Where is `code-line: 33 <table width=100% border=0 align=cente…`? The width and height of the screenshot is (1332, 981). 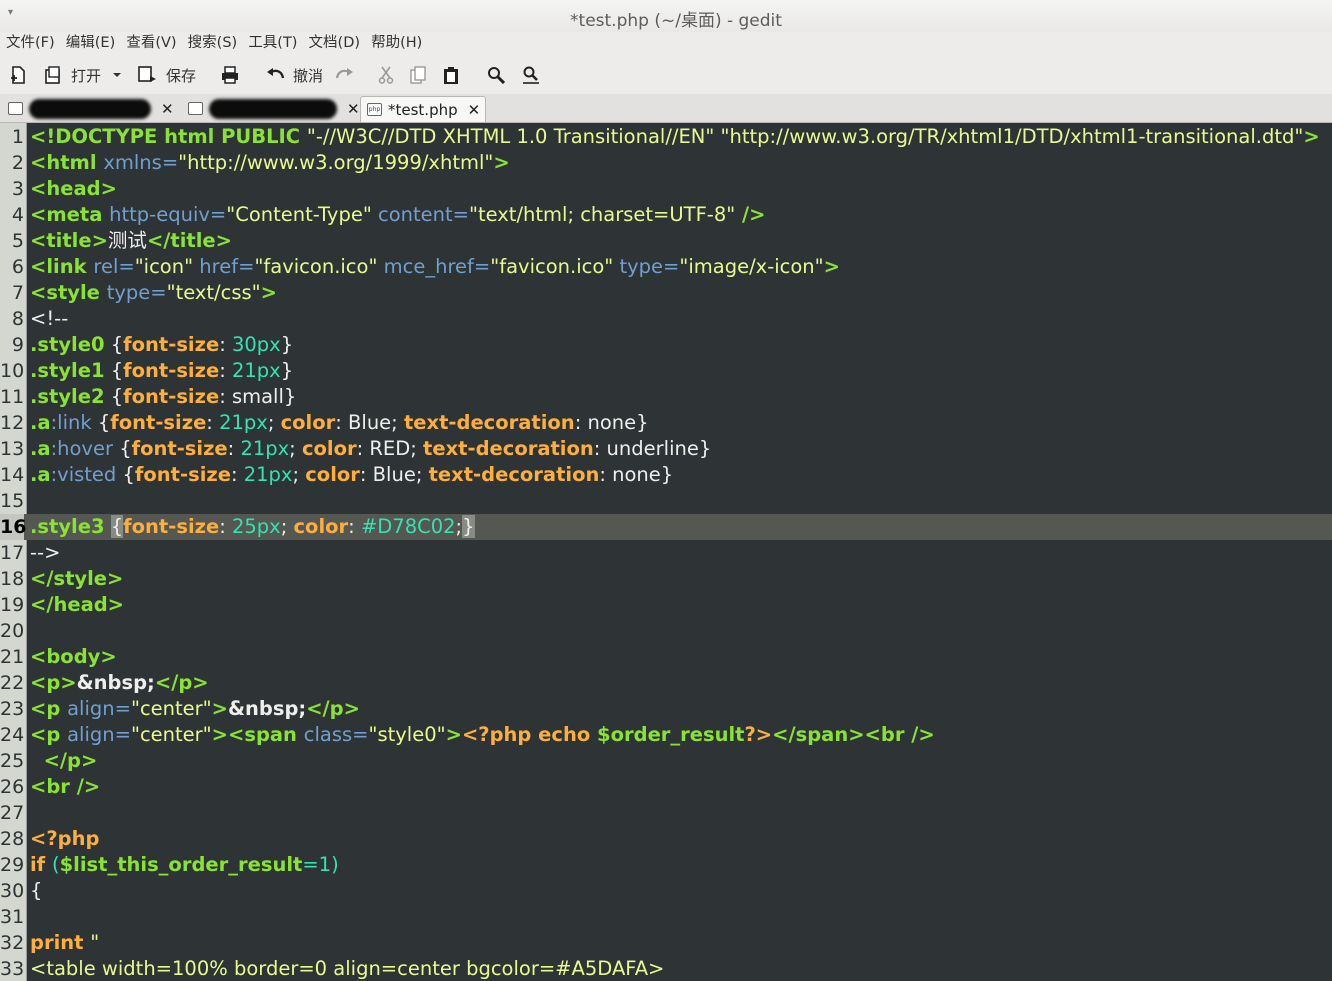 code-line: 33 <table width=100% border=0 align=cente… is located at coordinates (666, 968).